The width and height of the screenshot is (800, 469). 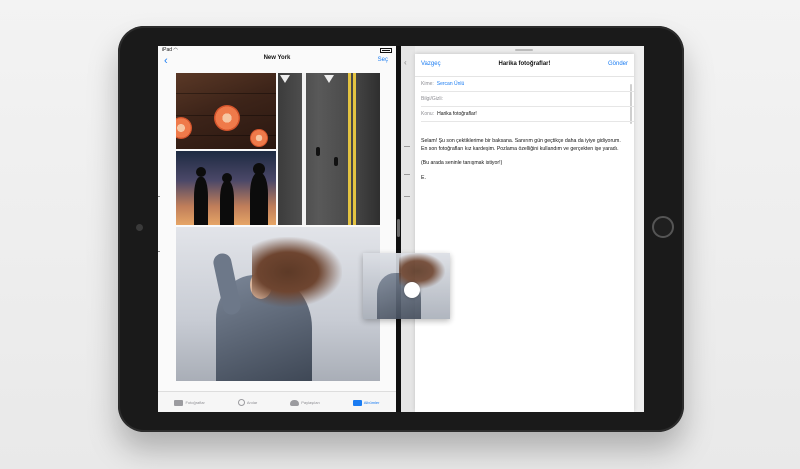 What do you see at coordinates (527, 99) in the screenshot?
I see `cc-field: Bilgi/Gizli:` at bounding box center [527, 99].